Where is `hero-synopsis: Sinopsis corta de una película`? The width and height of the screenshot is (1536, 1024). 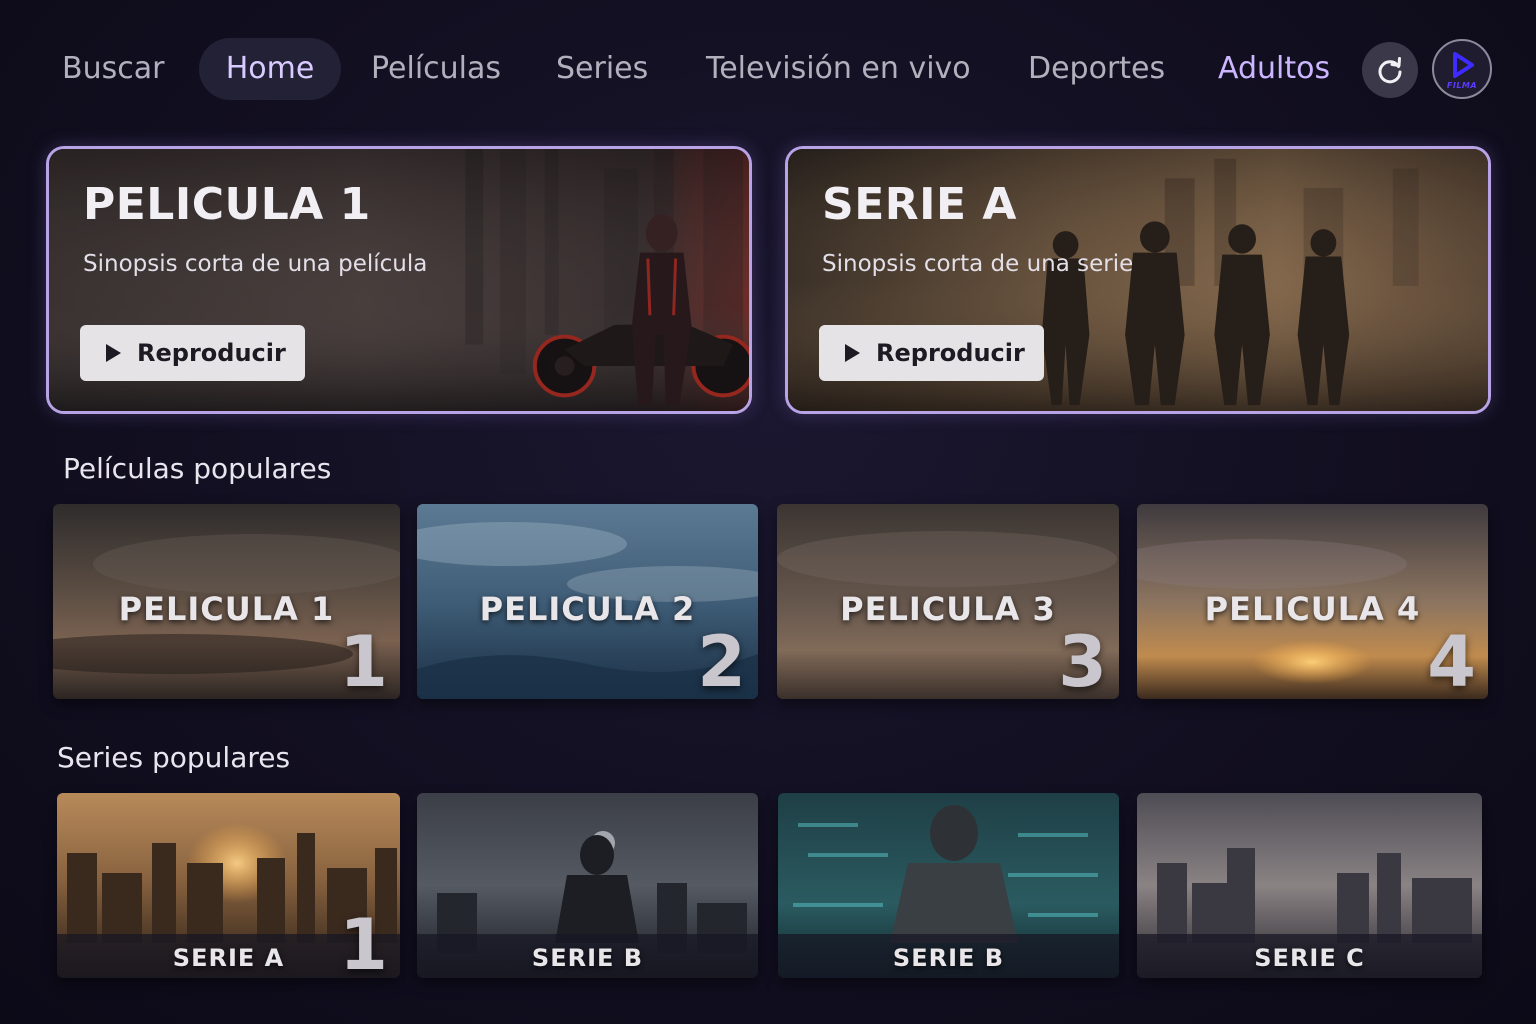 hero-synopsis: Sinopsis corta de una película is located at coordinates (255, 264).